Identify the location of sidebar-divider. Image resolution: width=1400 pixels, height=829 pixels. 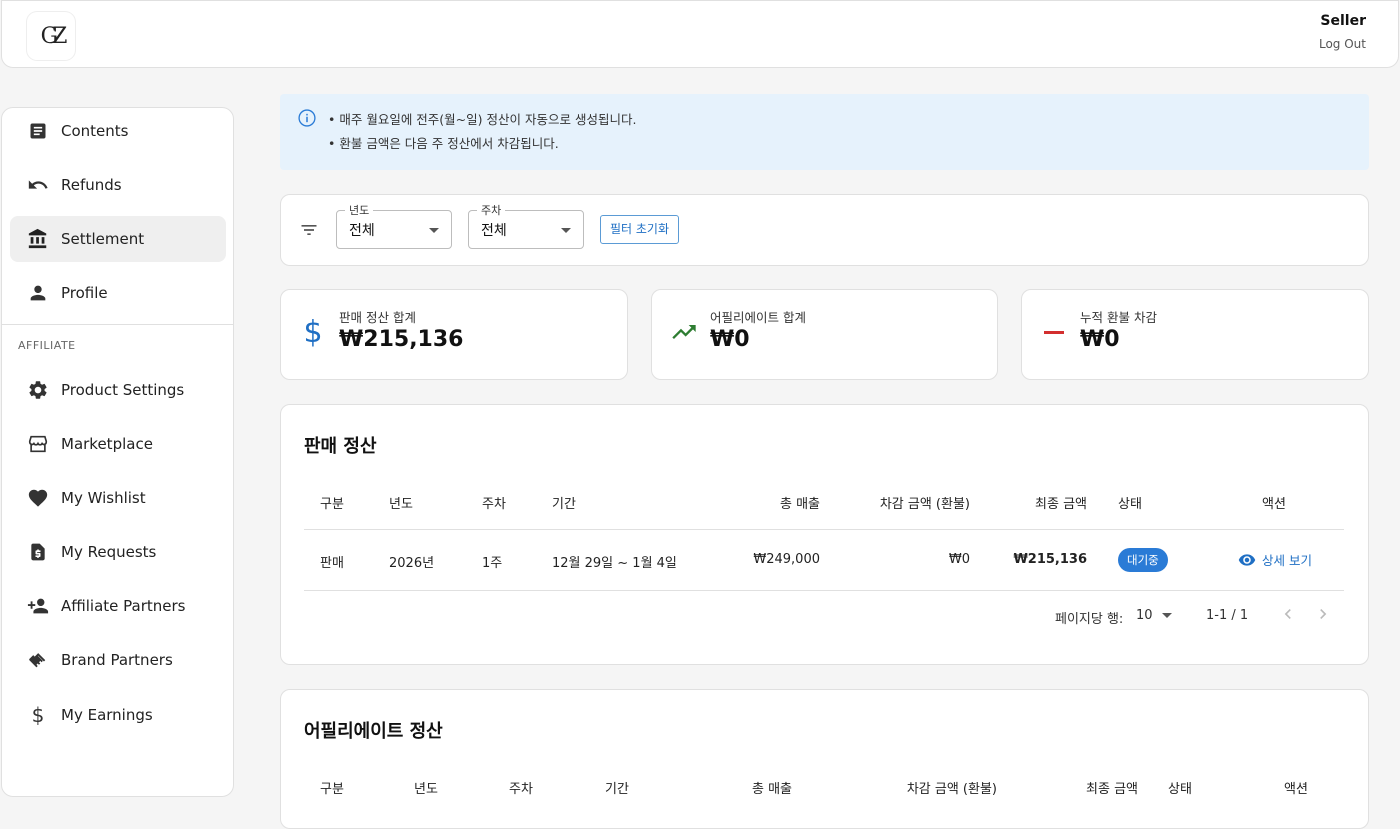
(117, 324).